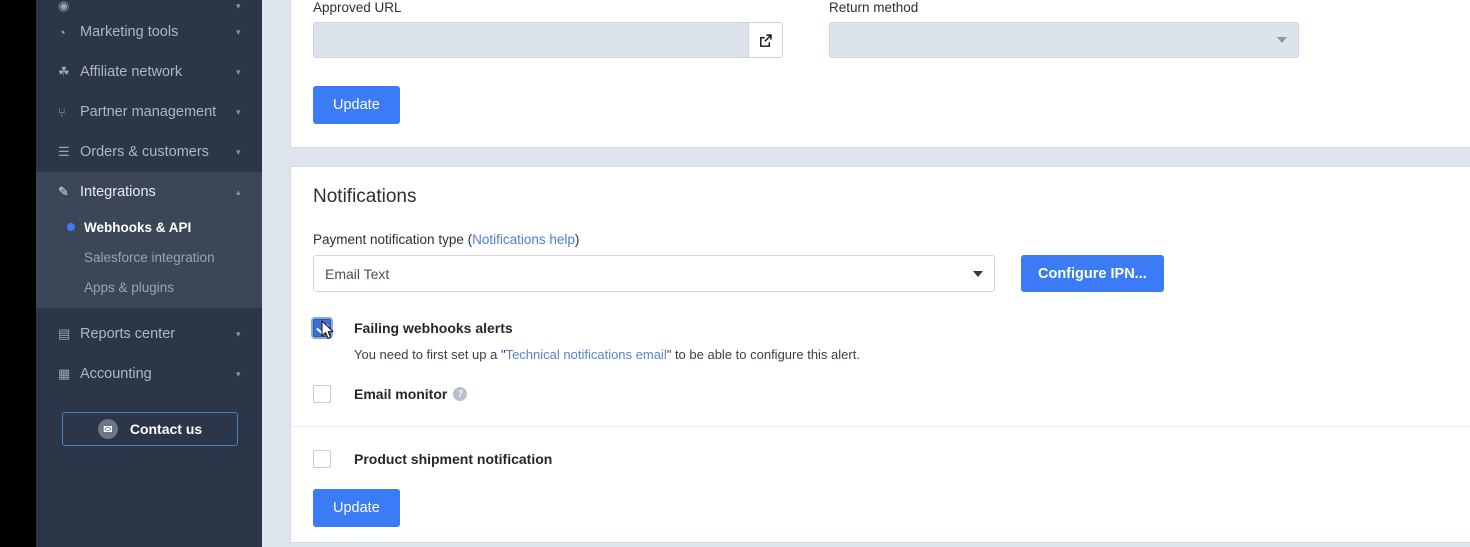  I want to click on question-mark-icon: ?, so click(460, 394).